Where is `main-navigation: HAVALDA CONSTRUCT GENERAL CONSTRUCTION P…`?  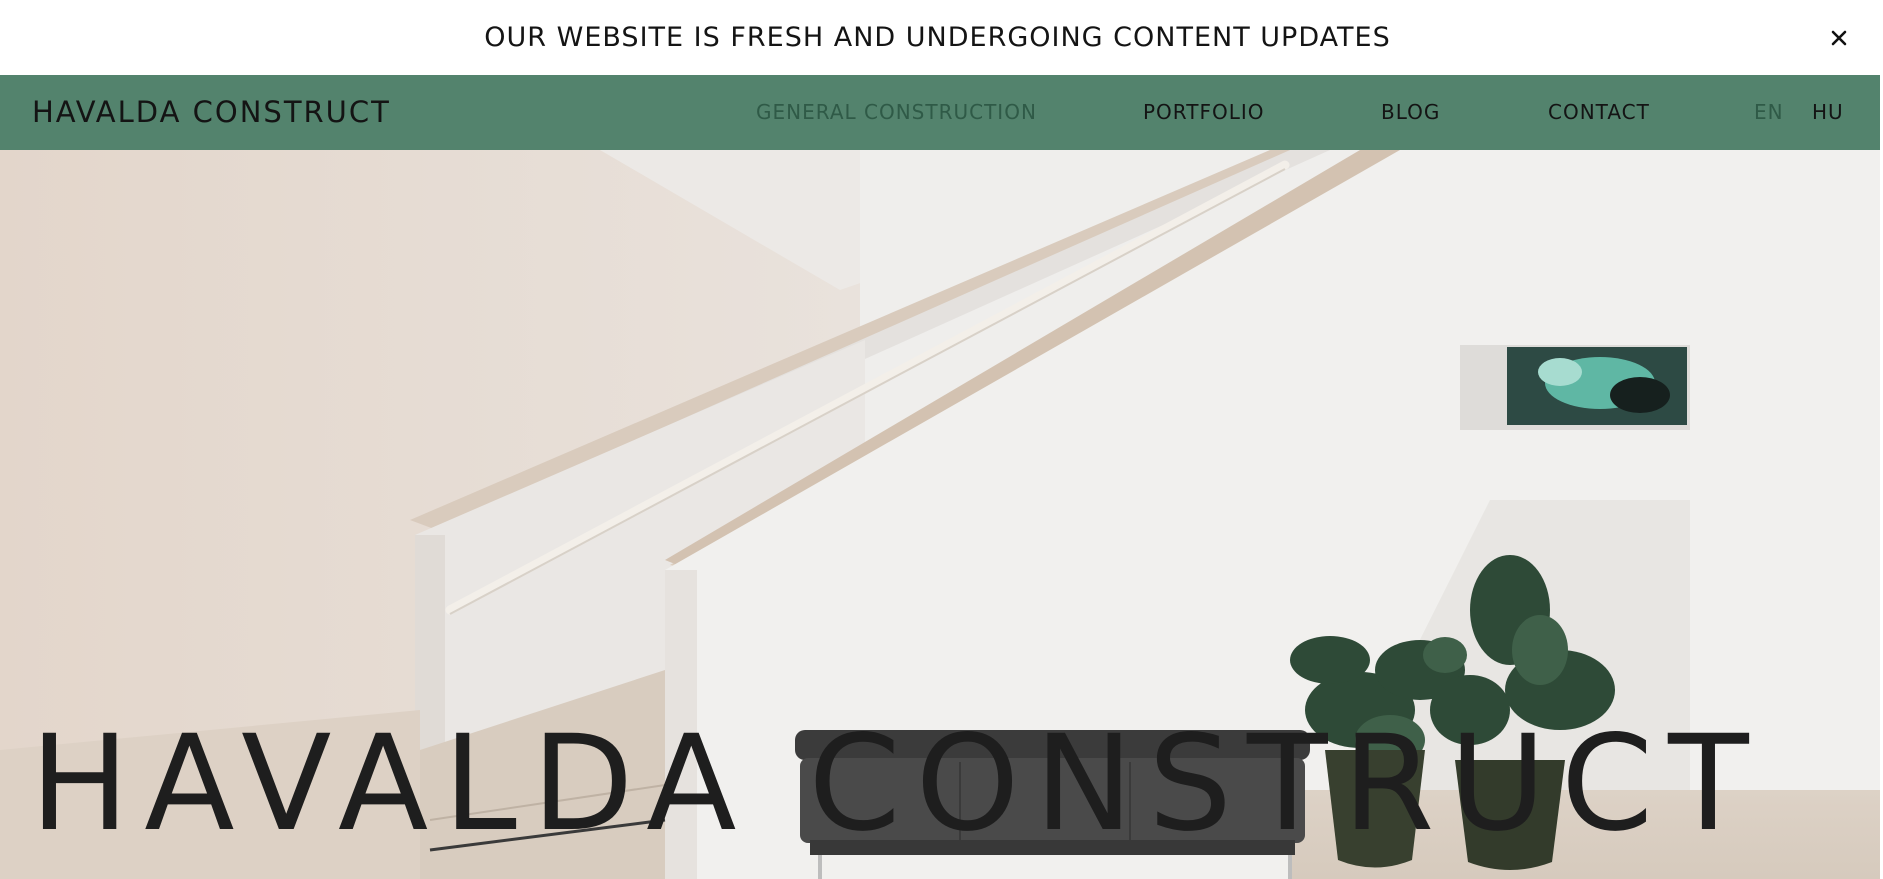 main-navigation: HAVALDA CONSTRUCT GENERAL CONSTRUCTION P… is located at coordinates (940, 112).